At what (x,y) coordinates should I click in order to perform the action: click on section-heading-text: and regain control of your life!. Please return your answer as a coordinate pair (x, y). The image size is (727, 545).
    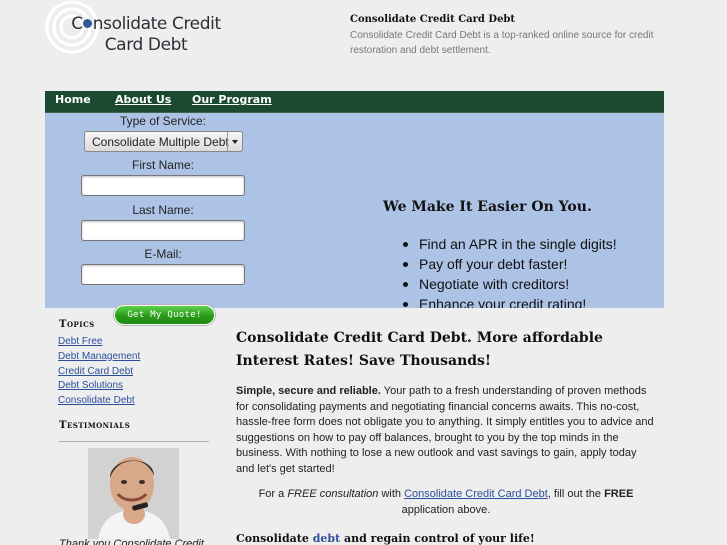
    Looking at the image, I should click on (437, 538).